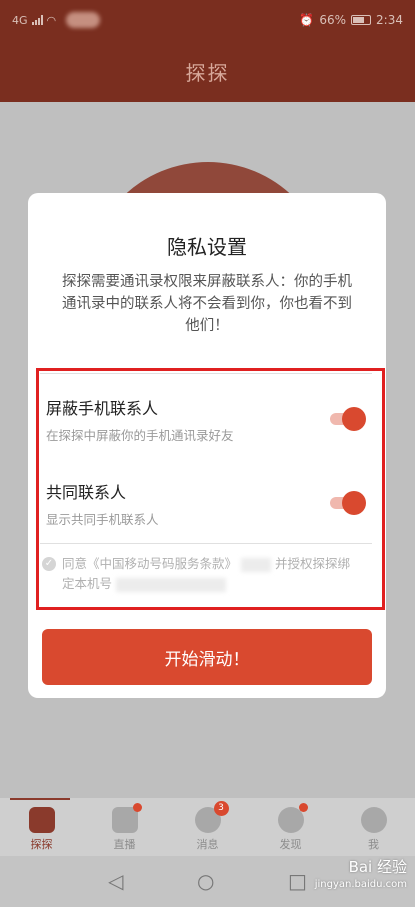 The height and width of the screenshot is (907, 415). I want to click on battery-icon, so click(361, 20).